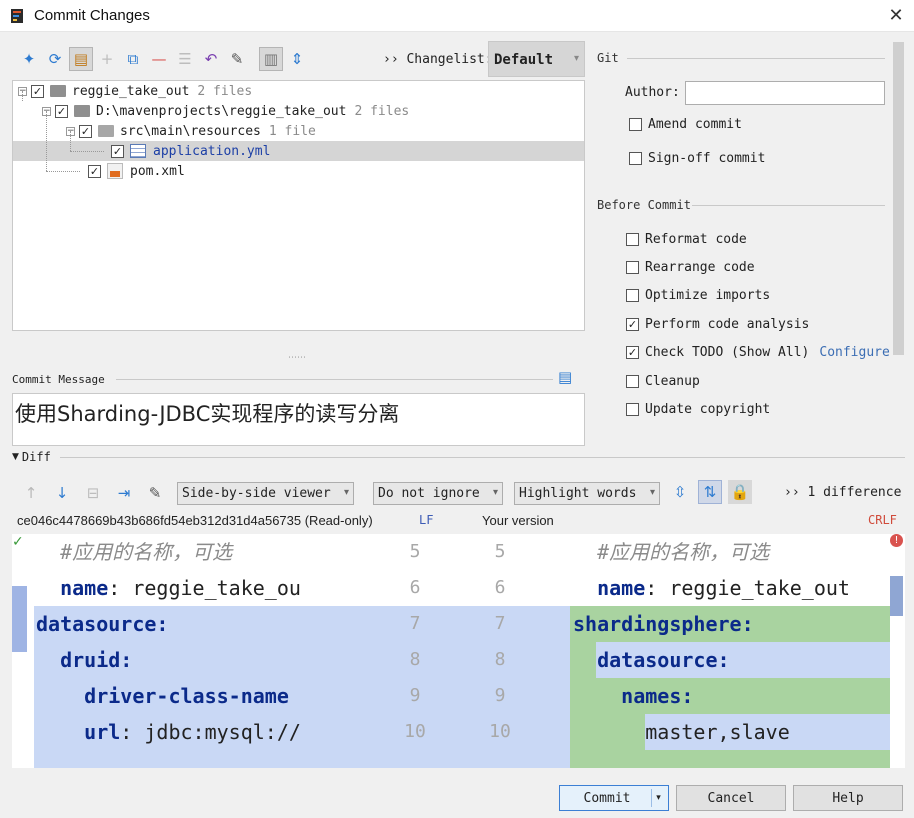  Describe the element at coordinates (524, 60) in the screenshot. I see `changelist-value: Default` at that location.